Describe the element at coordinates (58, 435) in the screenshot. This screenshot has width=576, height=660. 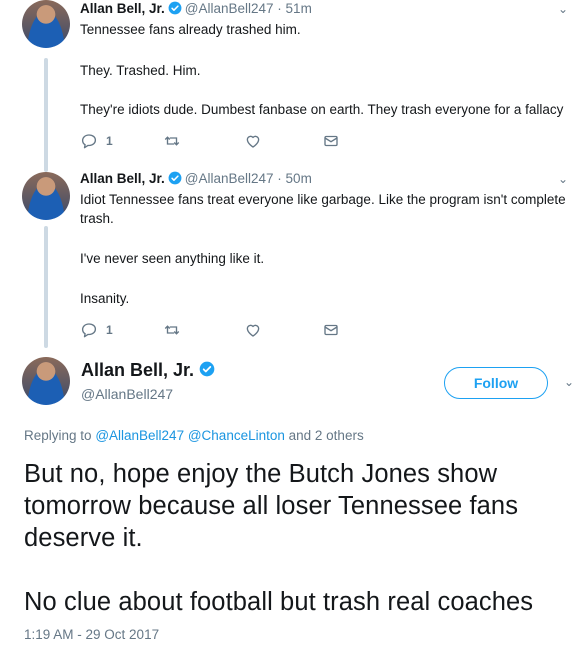
I see `replying-prefix: Replying to` at that location.